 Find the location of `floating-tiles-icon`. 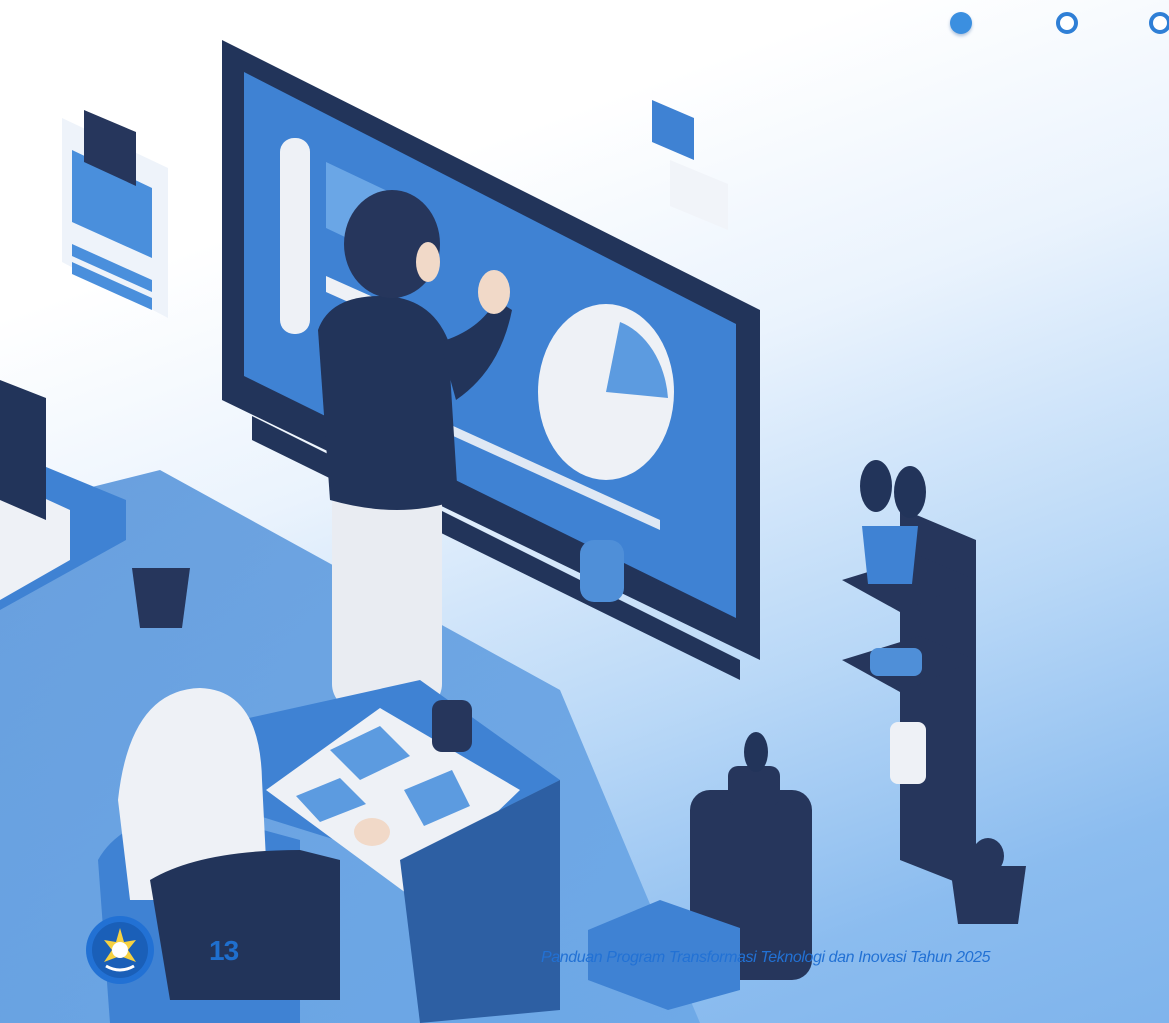

floating-tiles-icon is located at coordinates (690, 165).